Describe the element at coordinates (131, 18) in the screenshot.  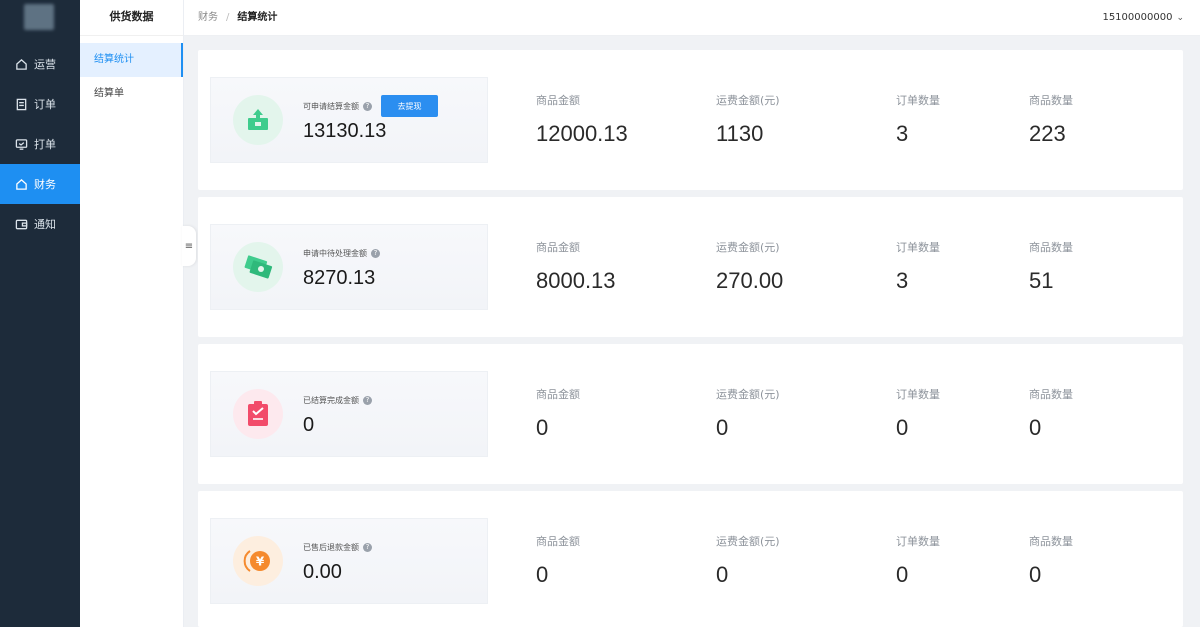
I see `sub-sidebar-title: 供货数据` at that location.